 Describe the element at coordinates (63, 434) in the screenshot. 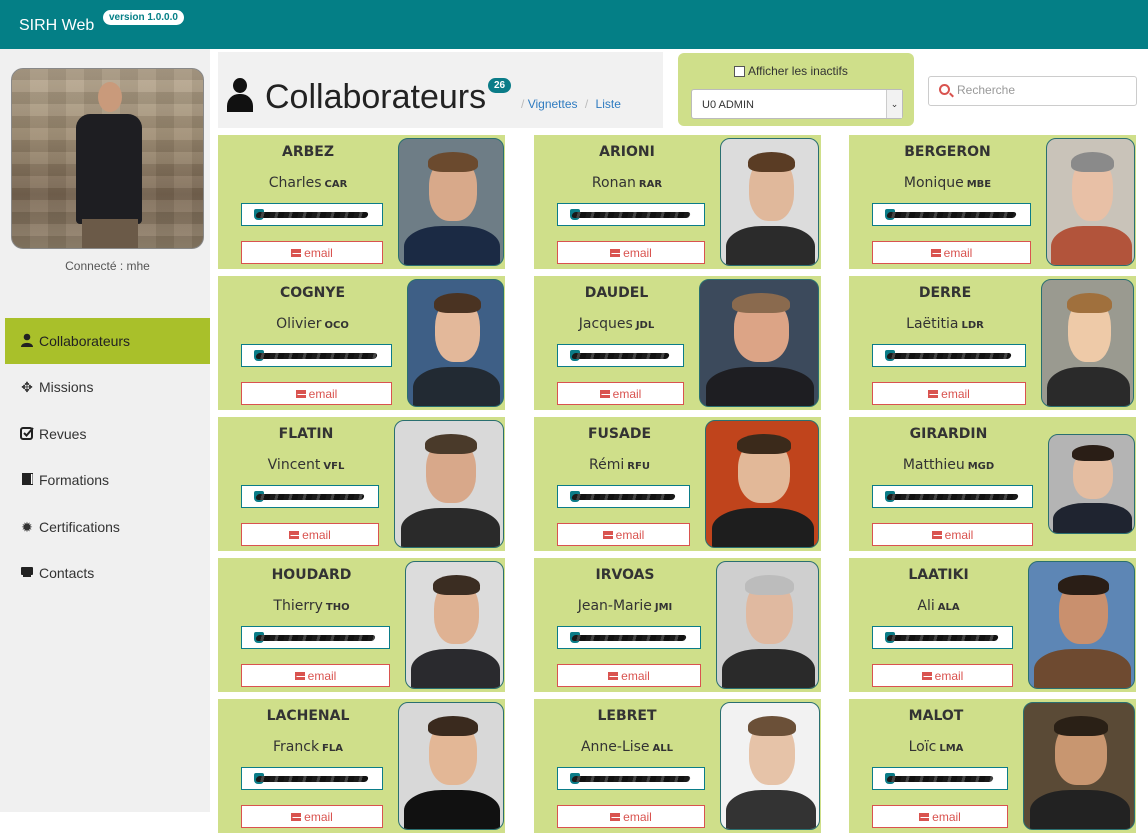

I see `sidebar-item-label: Revues` at that location.